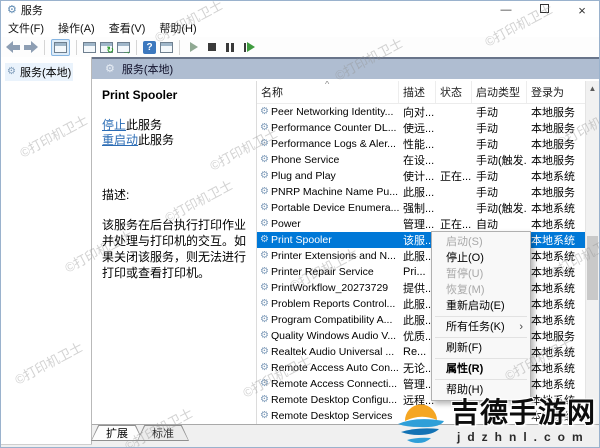  Describe the element at coordinates (544, 10) in the screenshot. I see `maximize-button` at that location.